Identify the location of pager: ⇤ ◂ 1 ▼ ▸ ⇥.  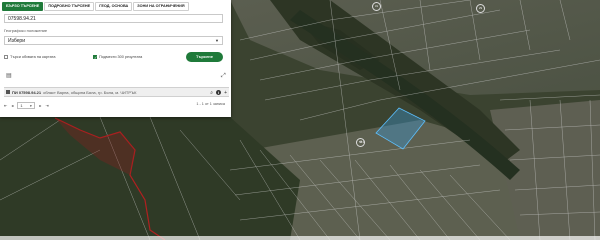
(26, 105).